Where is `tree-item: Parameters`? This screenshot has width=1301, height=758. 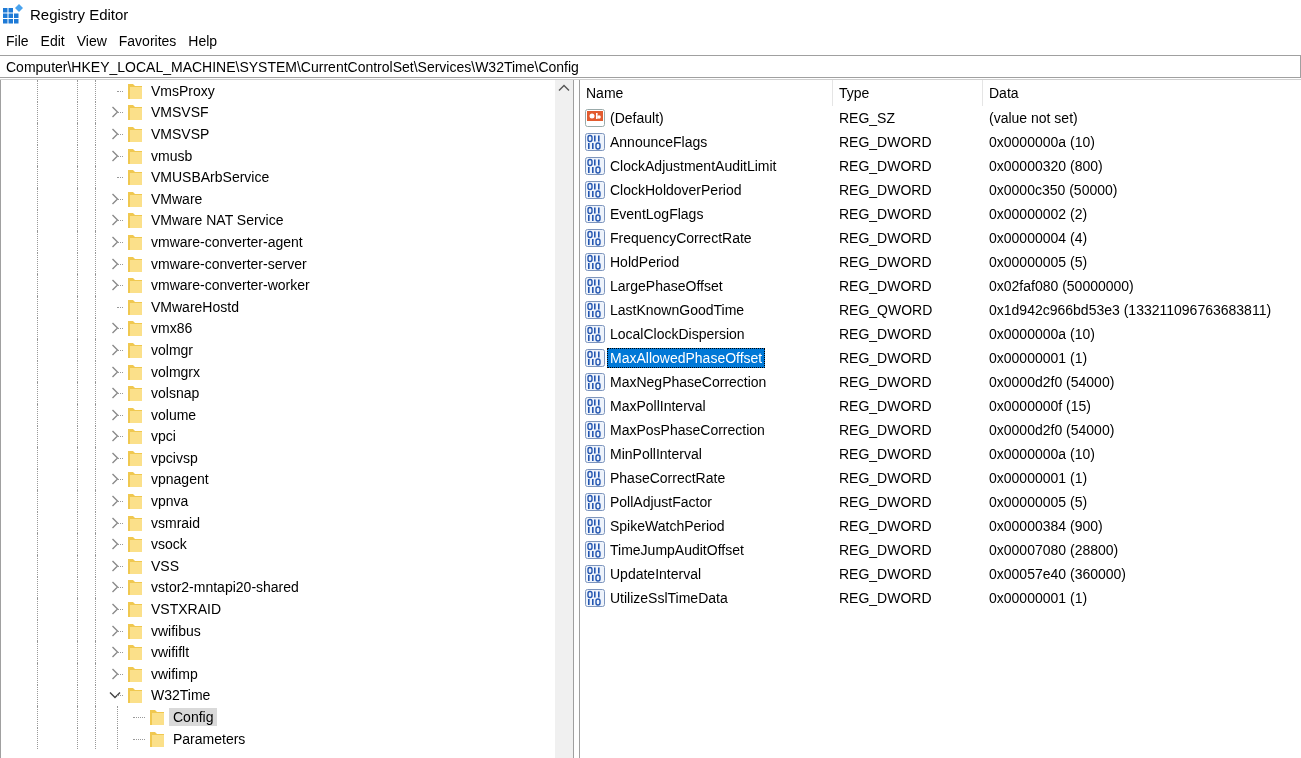
tree-item: Parameters is located at coordinates (209, 738).